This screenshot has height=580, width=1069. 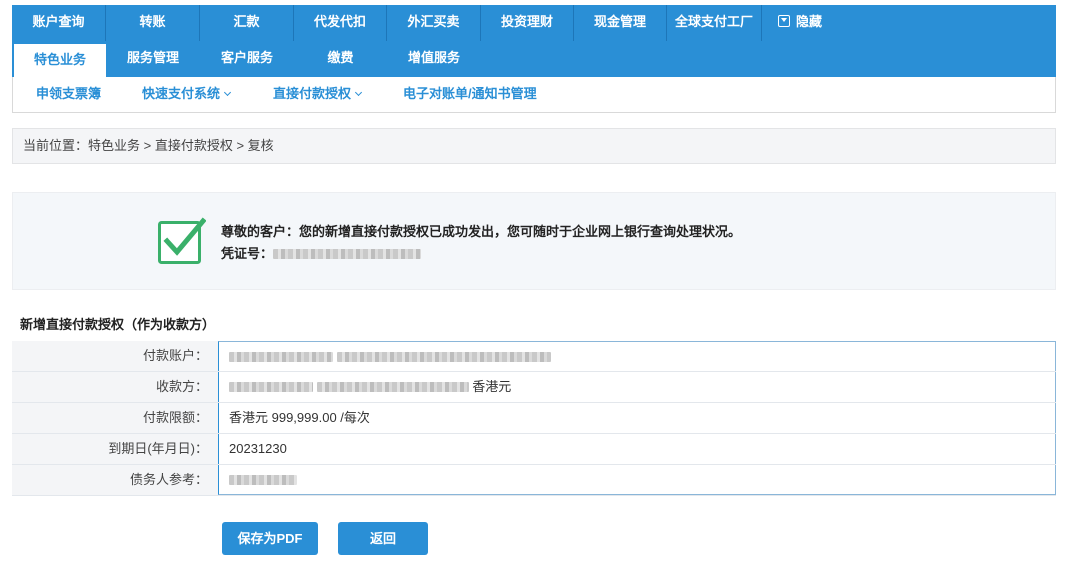 What do you see at coordinates (56, 145) in the screenshot?
I see `breadcrumb-prefix: 当前位置：` at bounding box center [56, 145].